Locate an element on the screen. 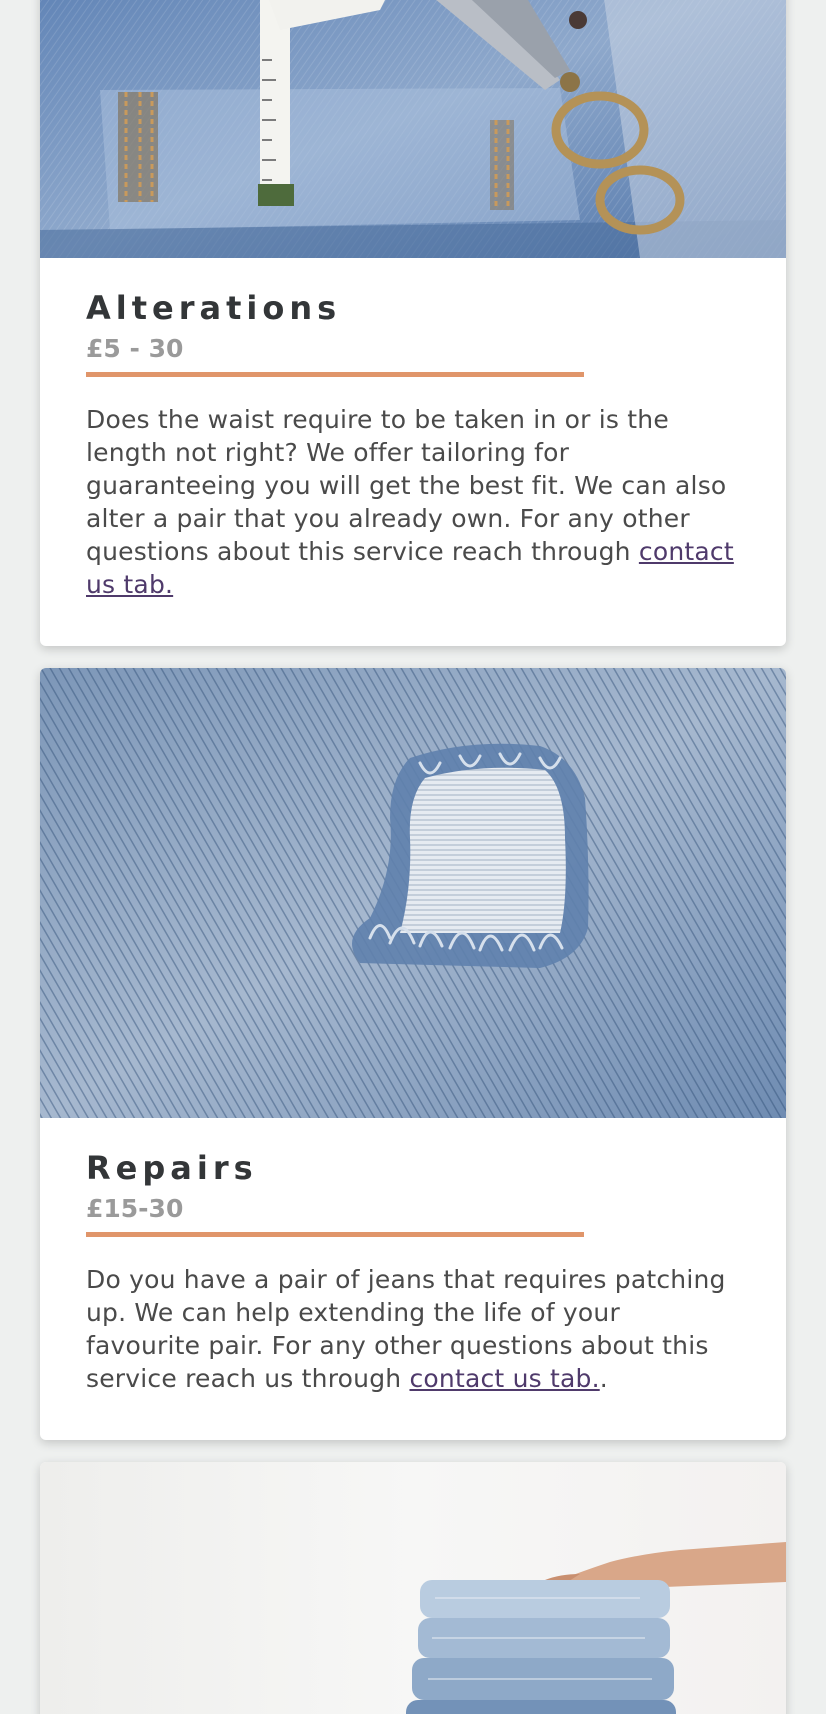 This screenshot has height=1714, width=826. service-price: £15-30 is located at coordinates (135, 1208).